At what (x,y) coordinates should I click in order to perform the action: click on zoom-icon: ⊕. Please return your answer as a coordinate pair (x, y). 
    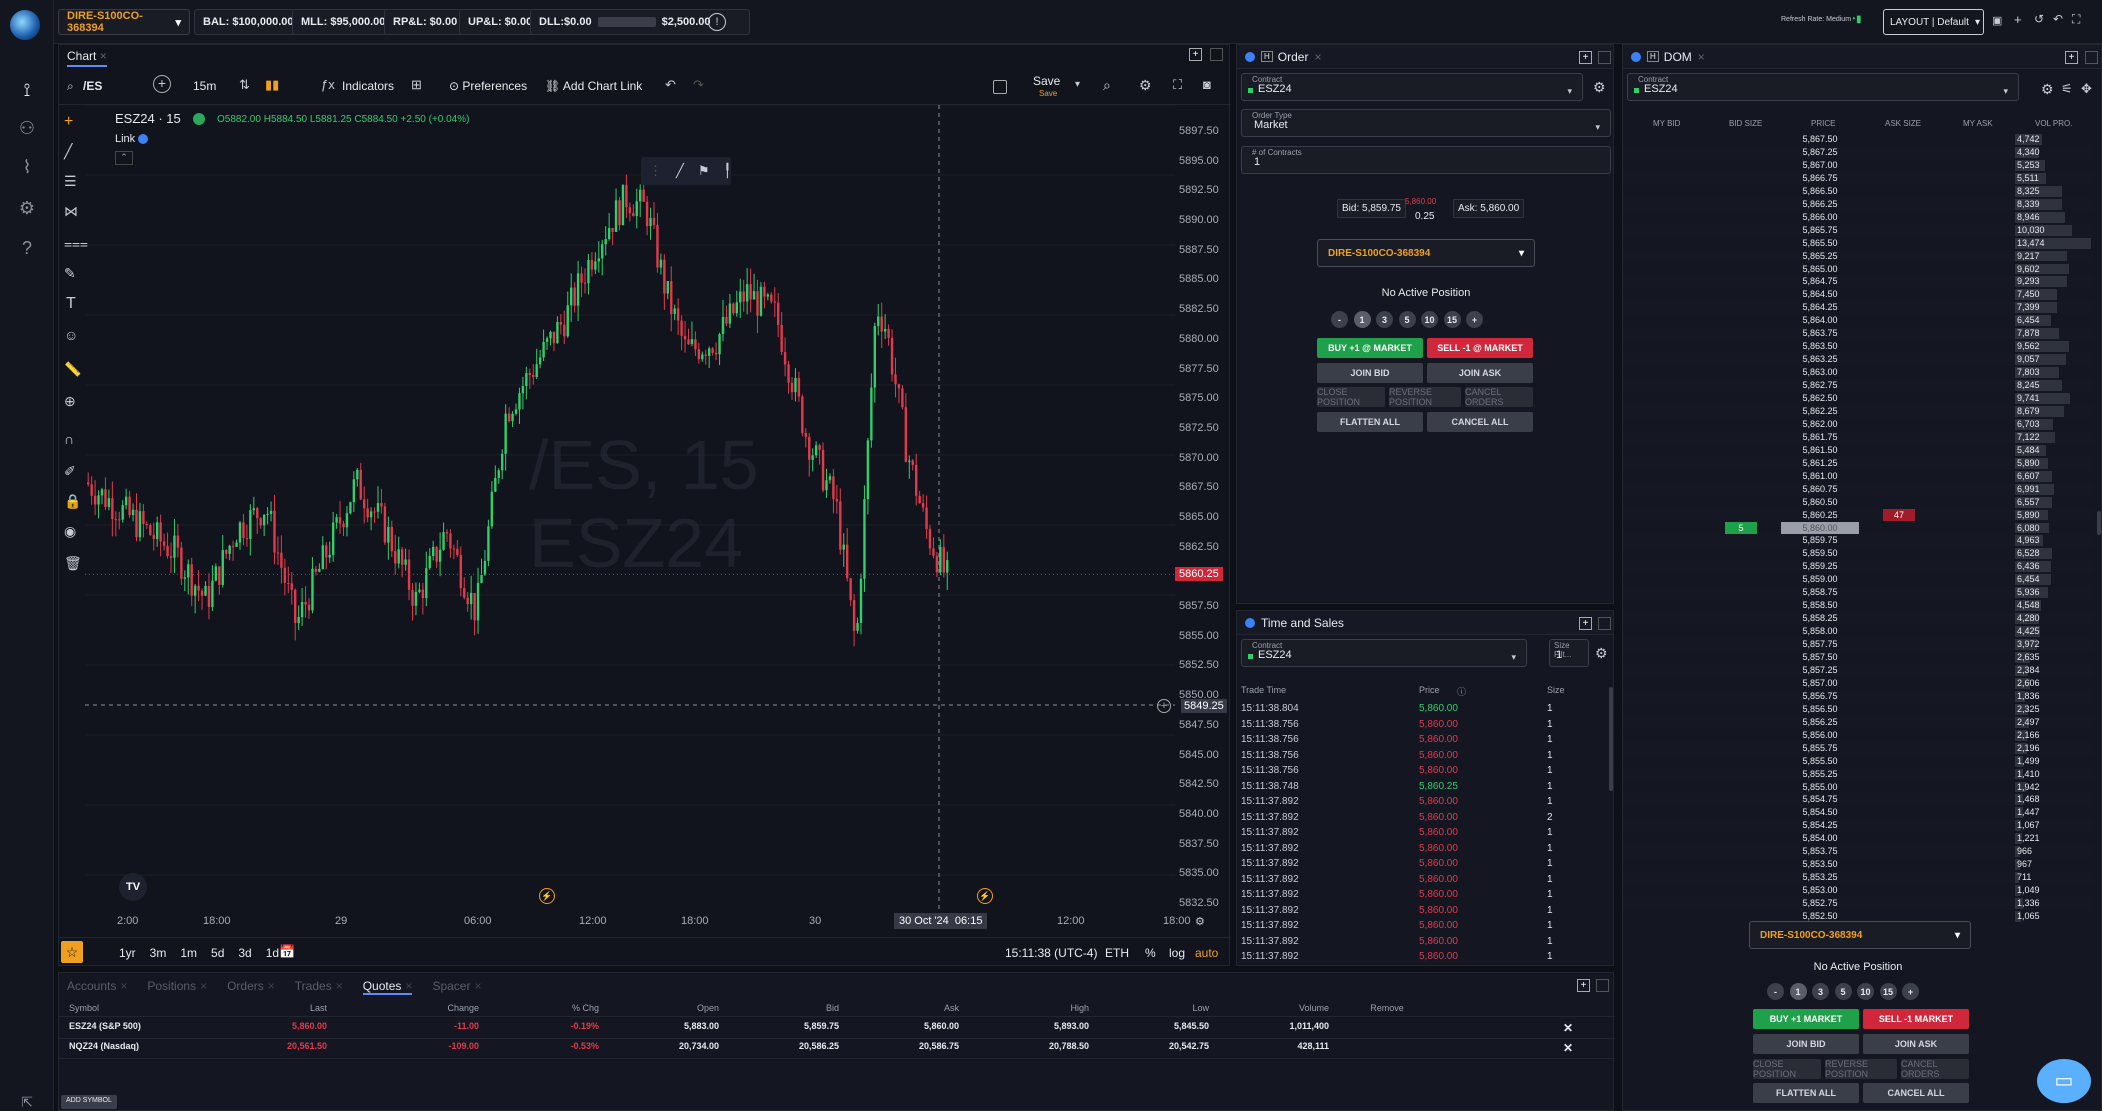
    Looking at the image, I should click on (70, 401).